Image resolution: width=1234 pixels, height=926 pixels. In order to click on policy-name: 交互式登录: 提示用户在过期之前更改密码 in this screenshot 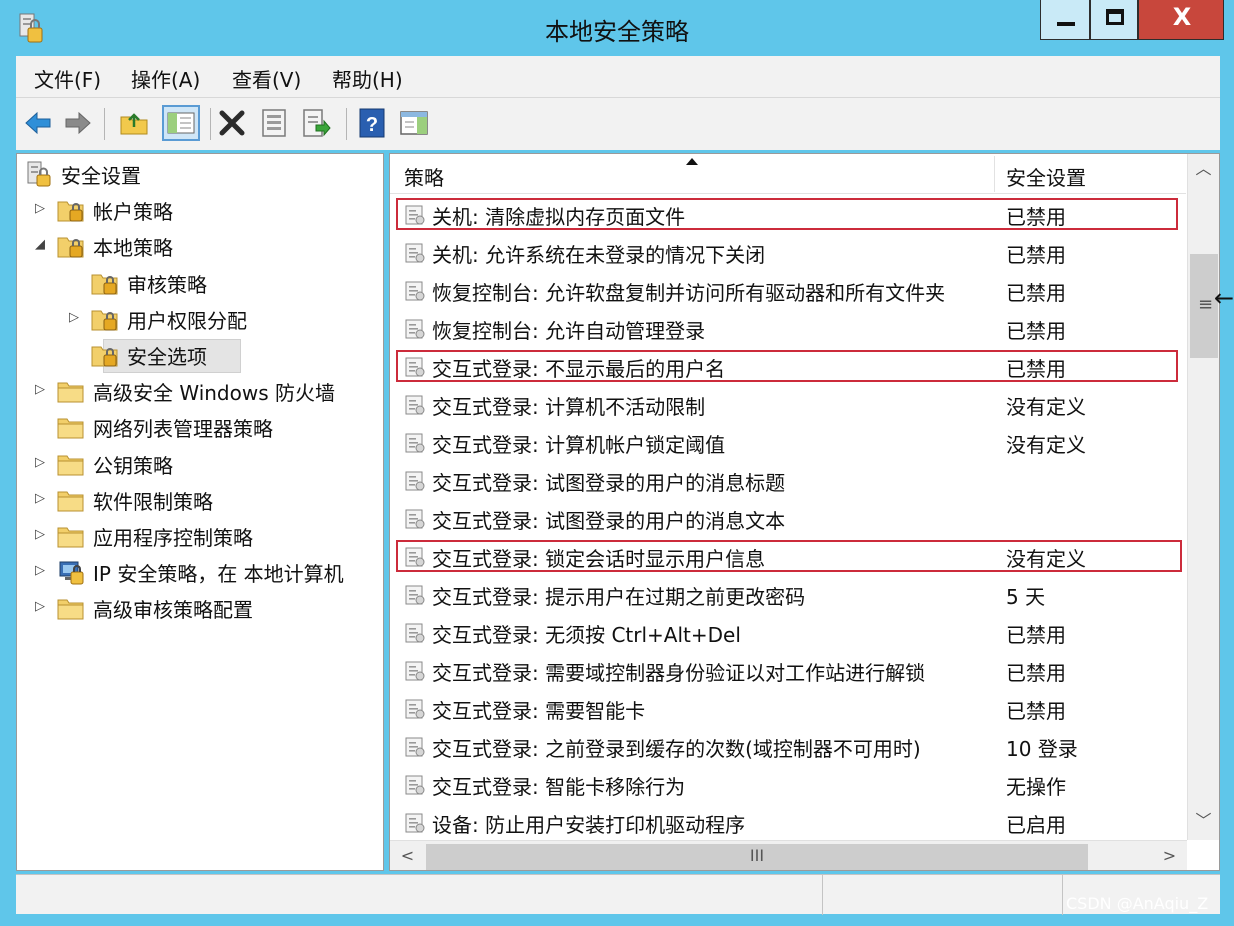, I will do `click(619, 597)`.